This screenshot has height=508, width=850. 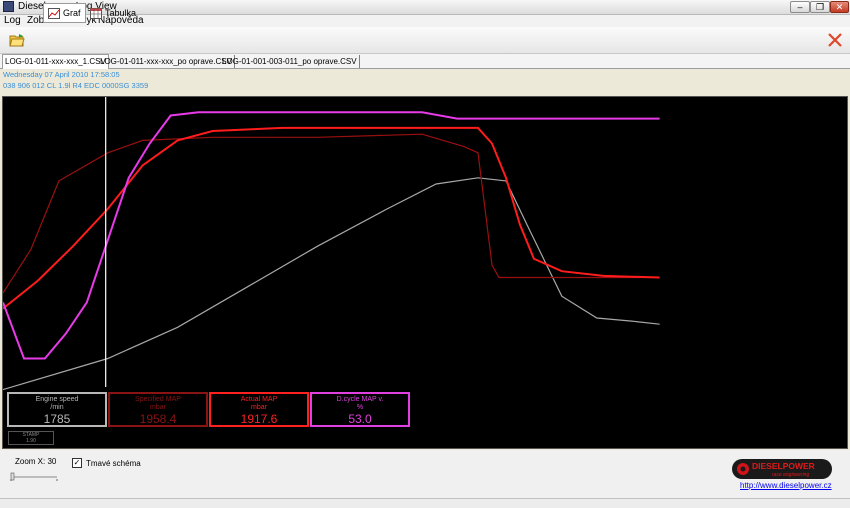 I want to click on gauge-duty-cycle: D.cycle MAP v. % 53.0, so click(x=360, y=409).